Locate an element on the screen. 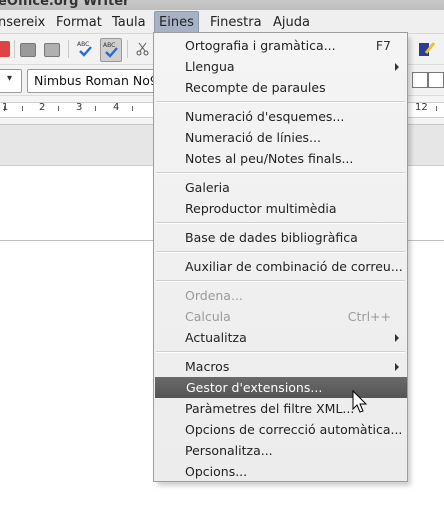 This screenshot has height=506, width=444. font-name-value: Nimbus Roman No9 is located at coordinates (96, 80).